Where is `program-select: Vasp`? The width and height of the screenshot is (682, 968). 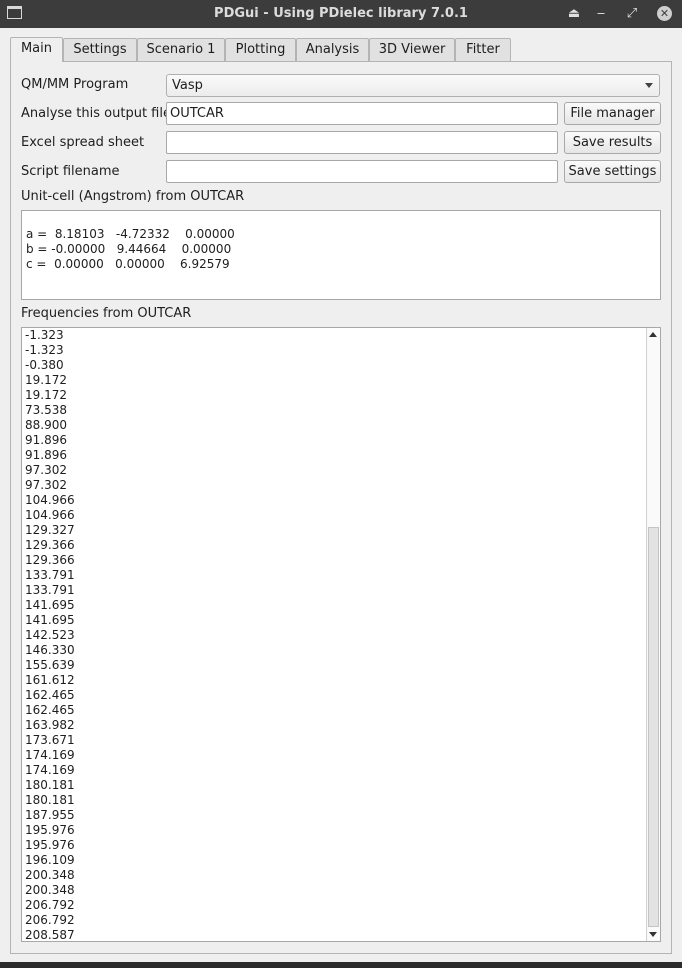
program-select: Vasp is located at coordinates (413, 85).